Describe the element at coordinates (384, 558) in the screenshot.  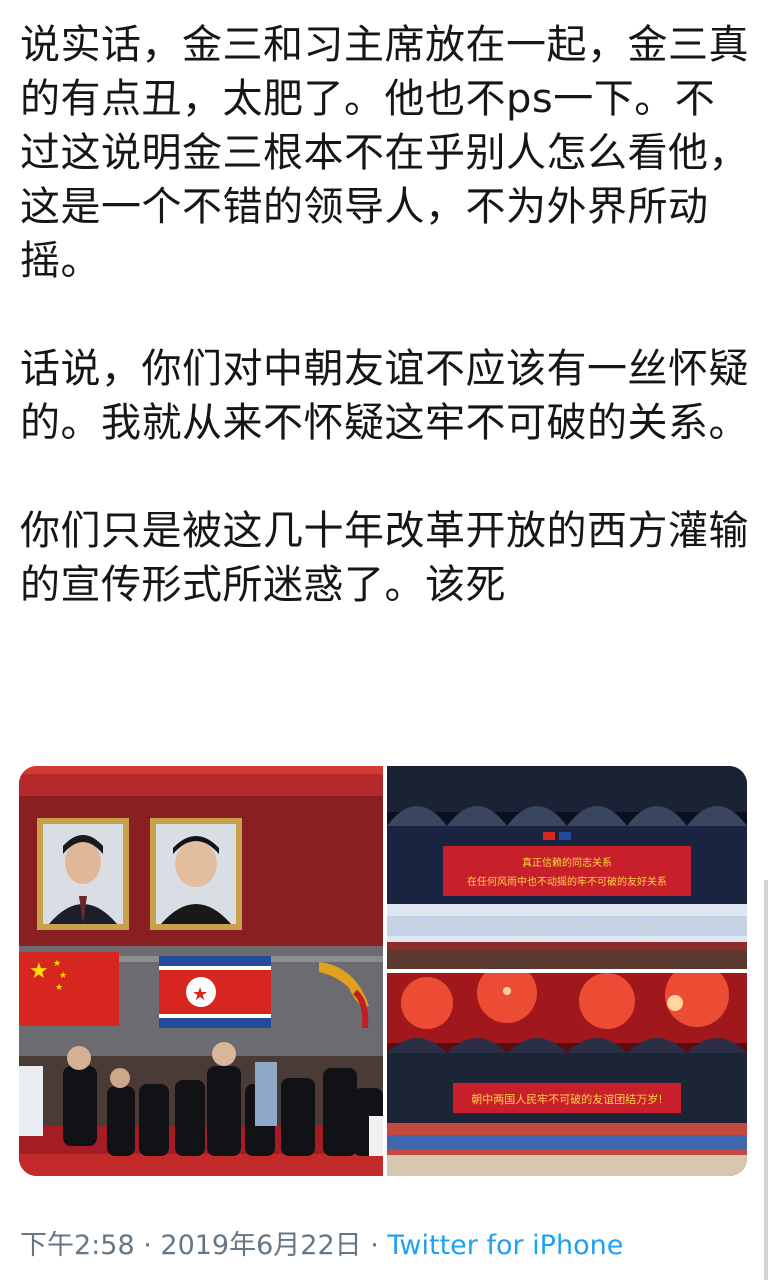
I see `tweet-paragraph-3: 你们只是被这几十年改革开放的西方灌输的宣传形式所迷惑了。该死` at that location.